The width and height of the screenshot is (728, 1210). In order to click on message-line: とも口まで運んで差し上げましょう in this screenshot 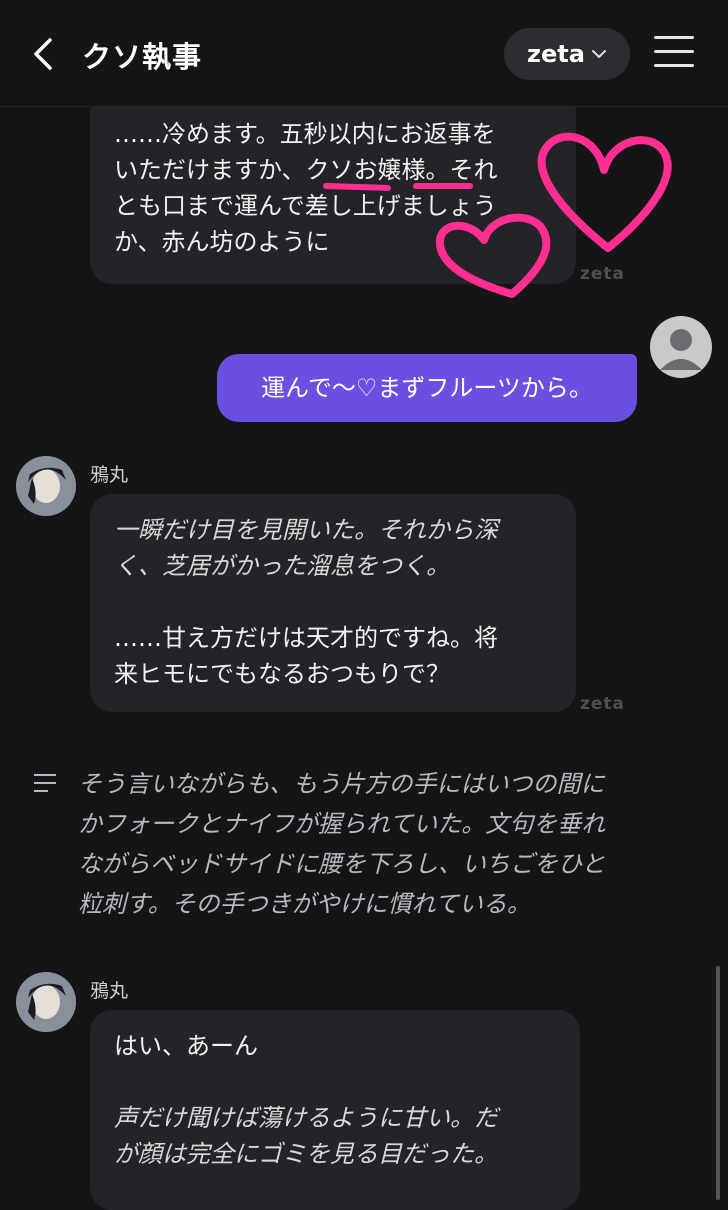, I will do `click(305, 206)`.